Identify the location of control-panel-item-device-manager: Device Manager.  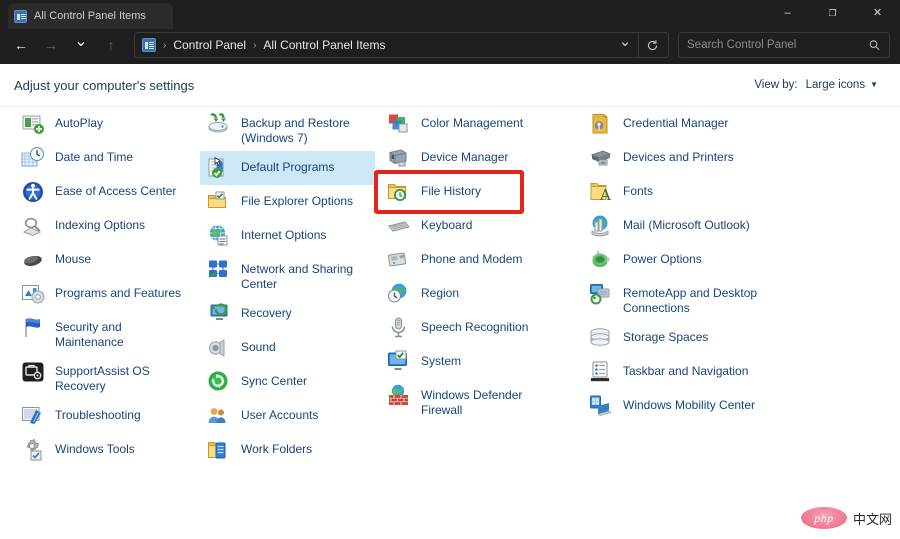
(477, 158).